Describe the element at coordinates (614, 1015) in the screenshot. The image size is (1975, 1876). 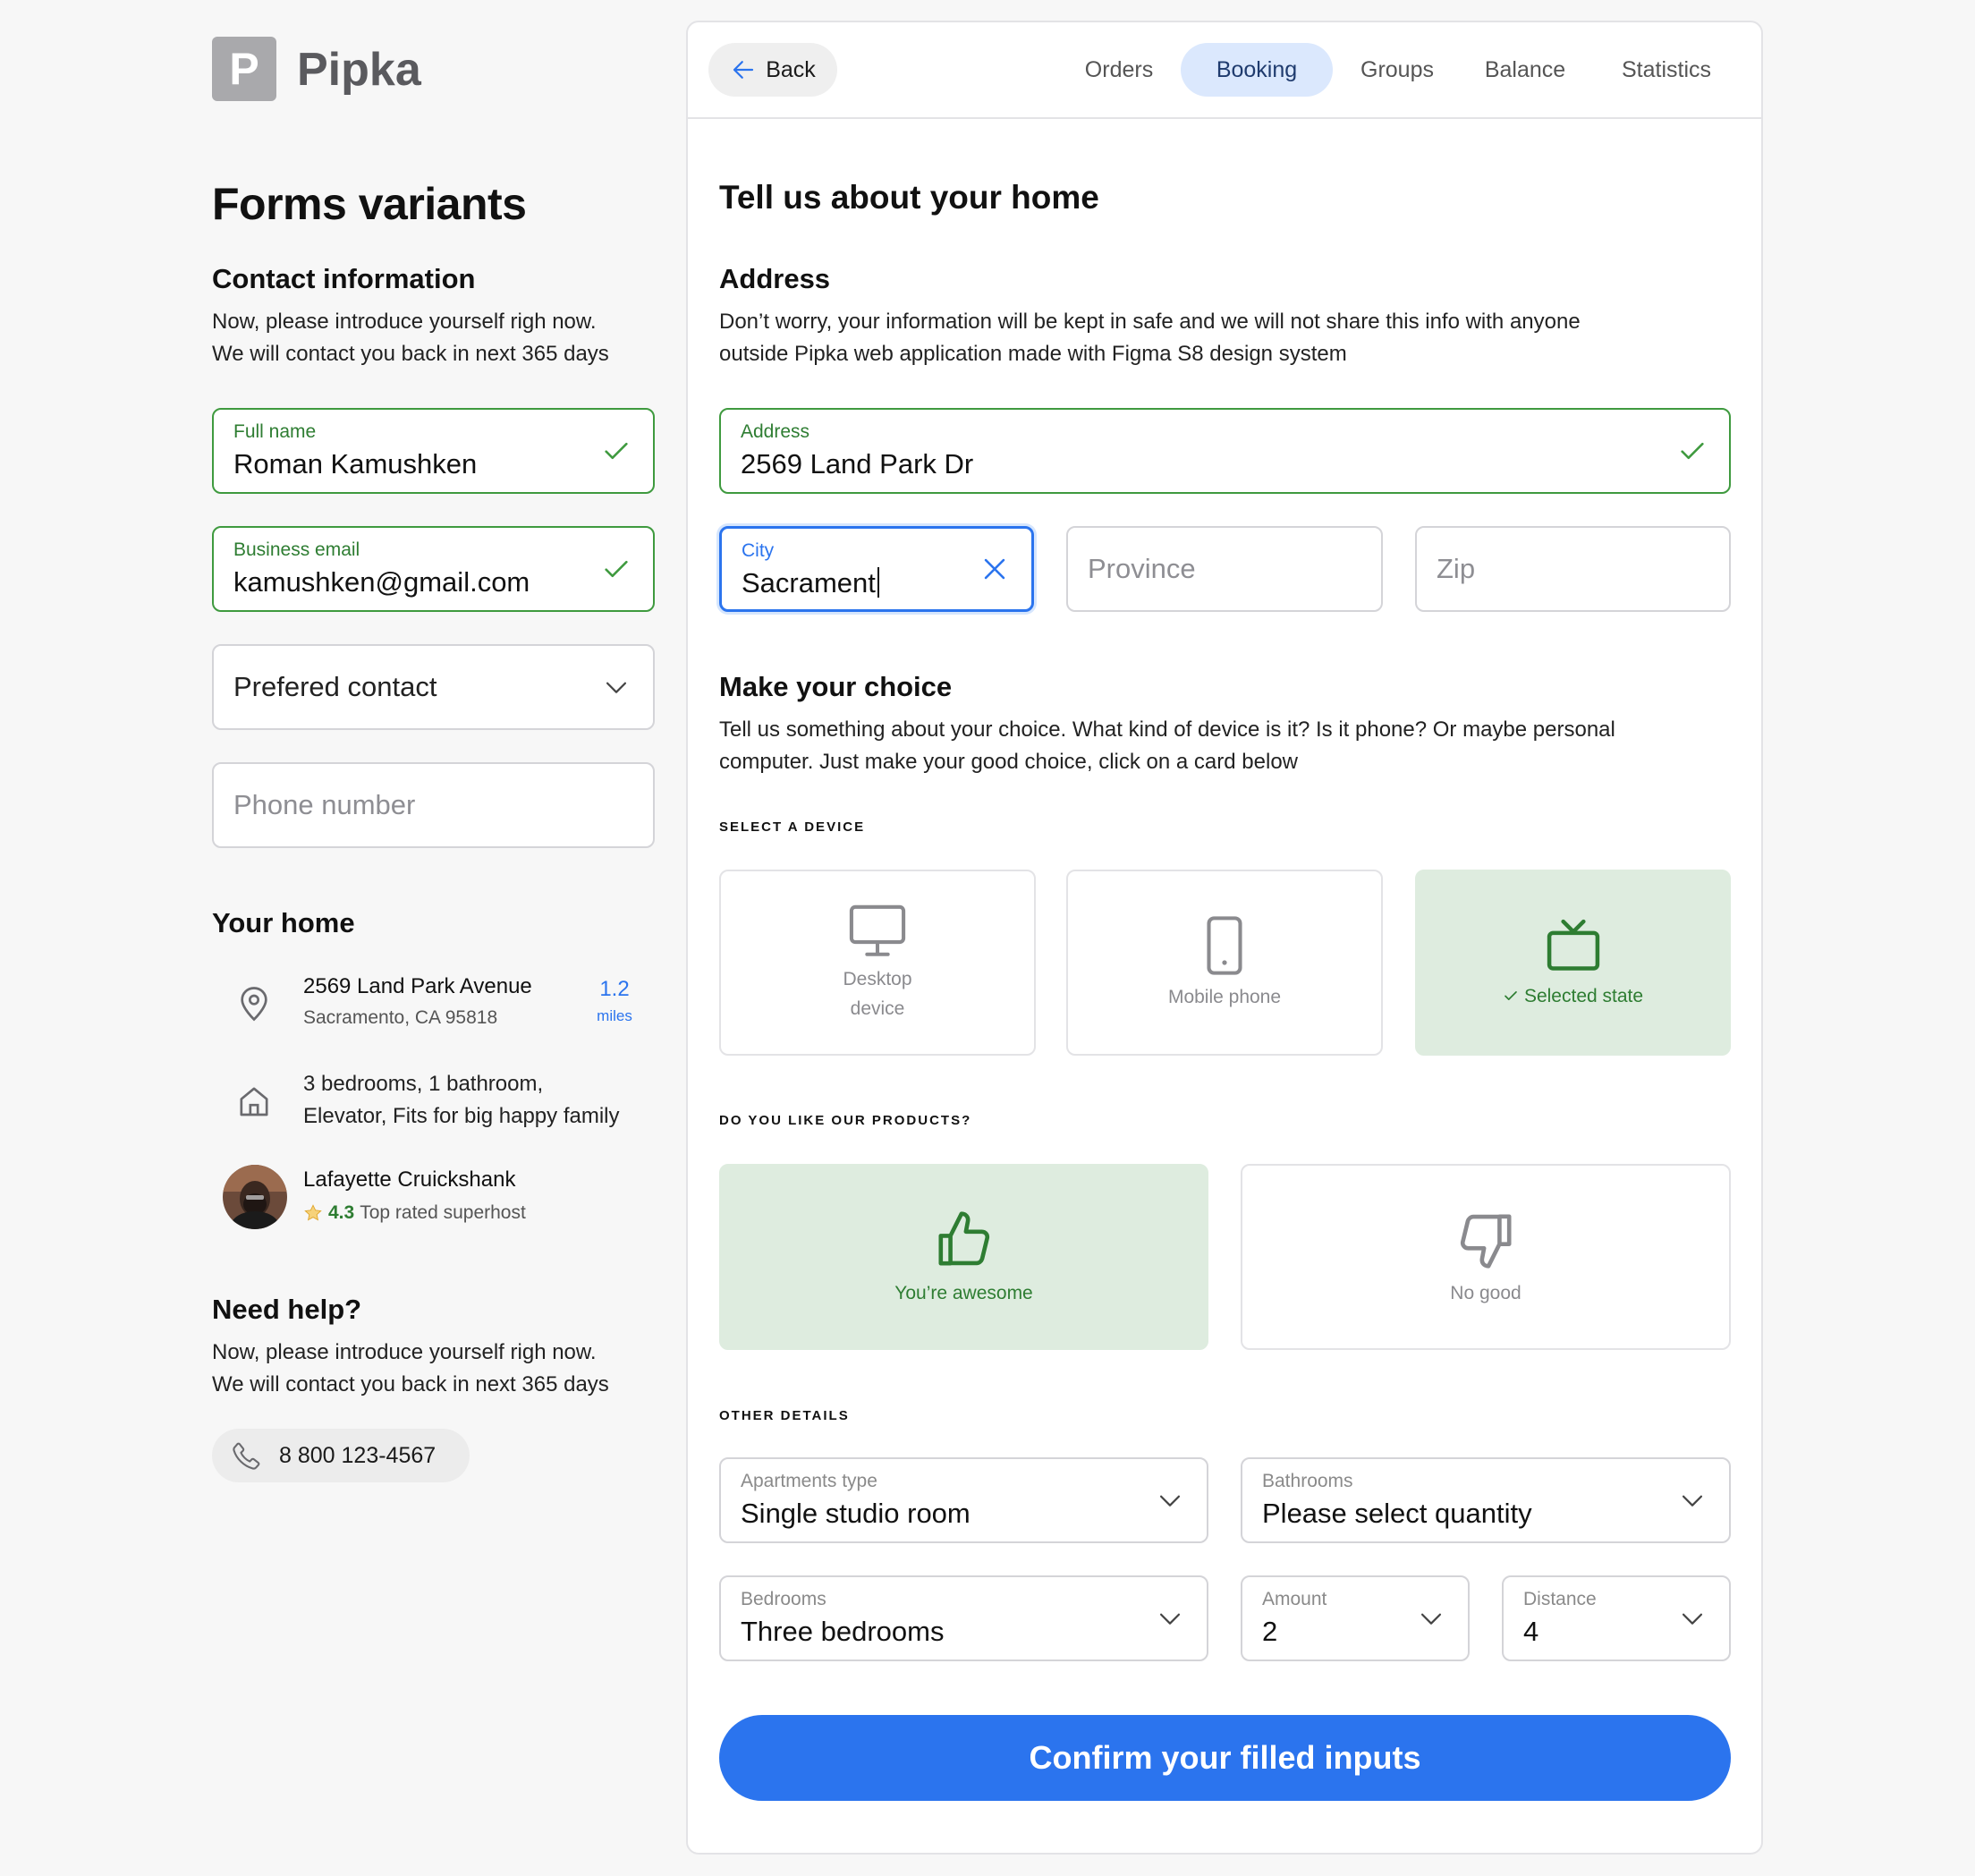
I see `distance-unit: miles` at that location.